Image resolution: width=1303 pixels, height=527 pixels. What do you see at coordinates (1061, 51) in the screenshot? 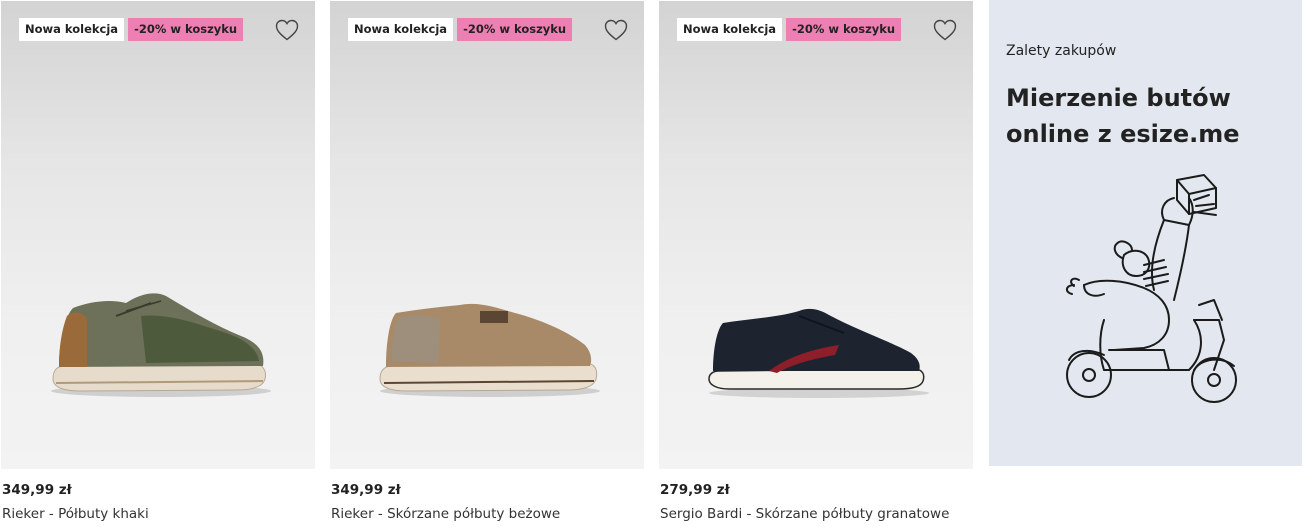
I see `promo-eyebrow: Zalety zakupów` at bounding box center [1061, 51].